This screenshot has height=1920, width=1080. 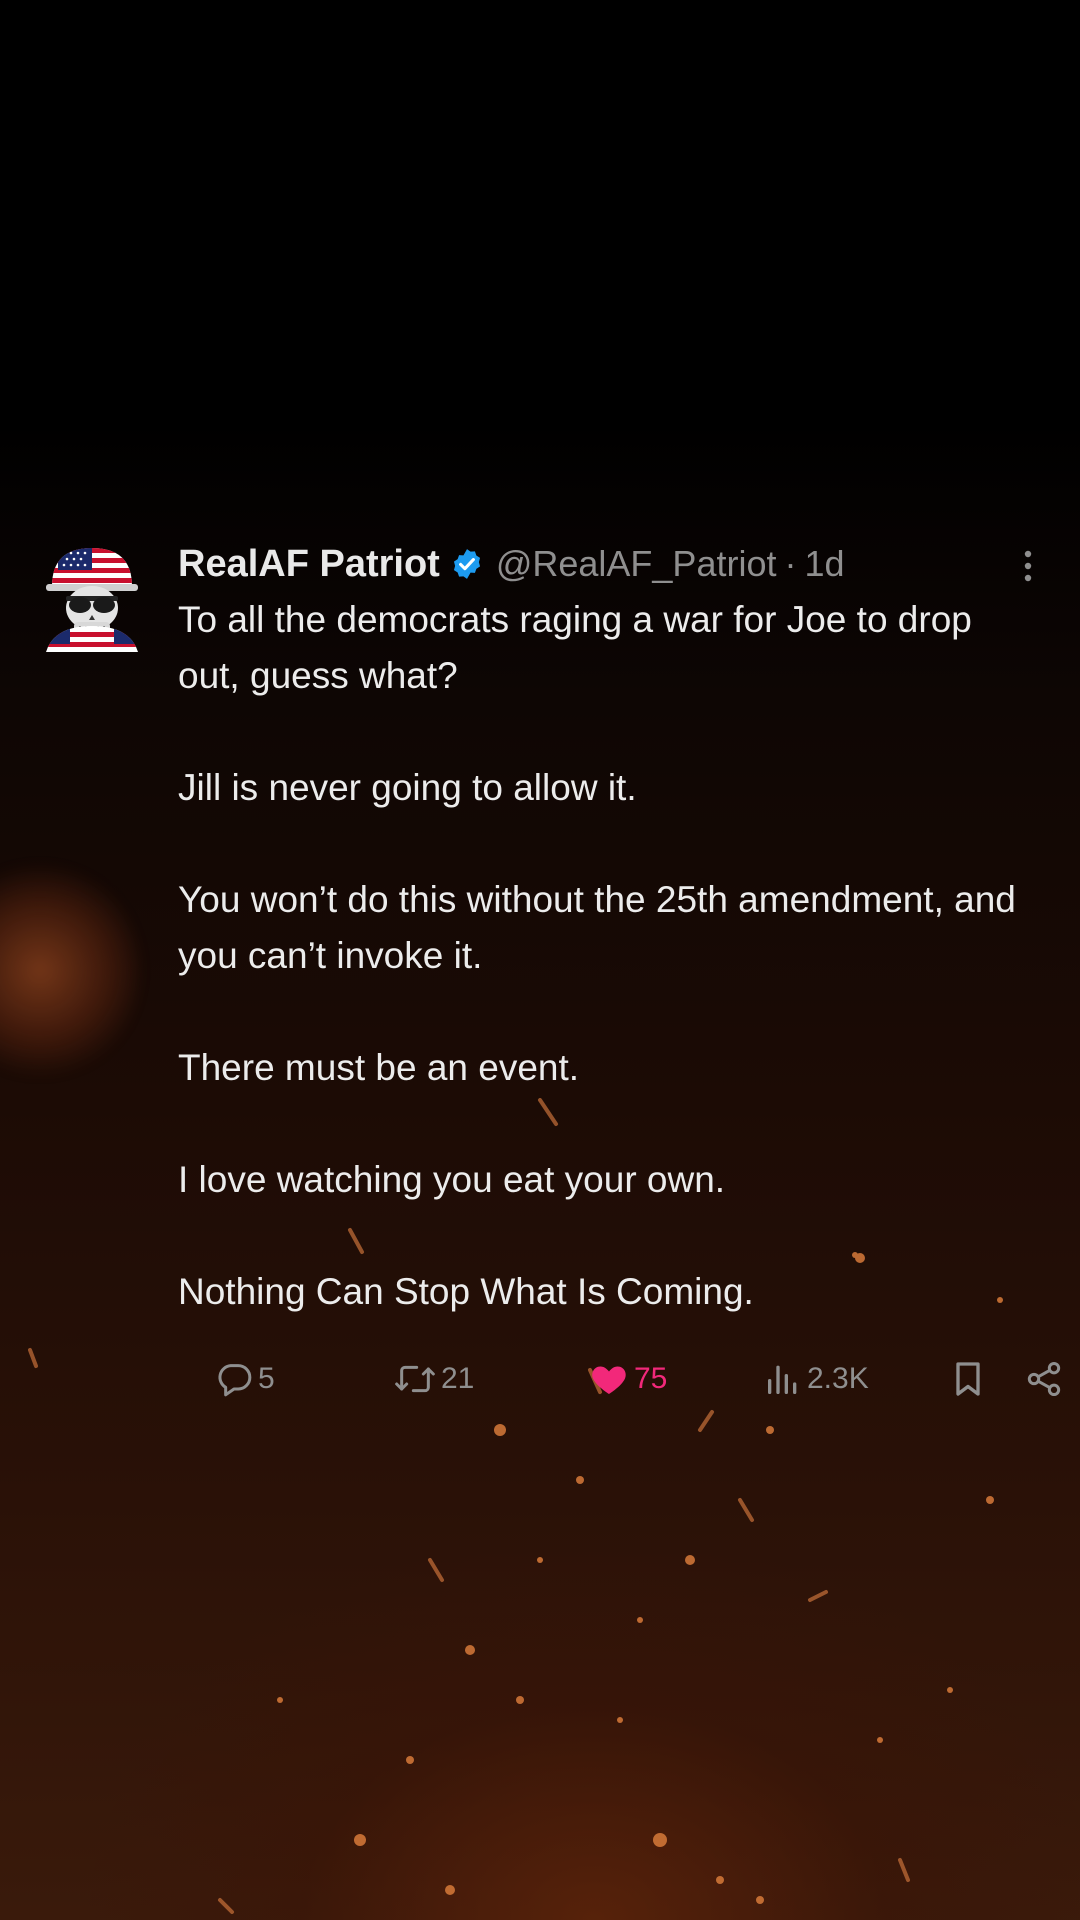 I want to click on bookmark-button, so click(x=968, y=1379).